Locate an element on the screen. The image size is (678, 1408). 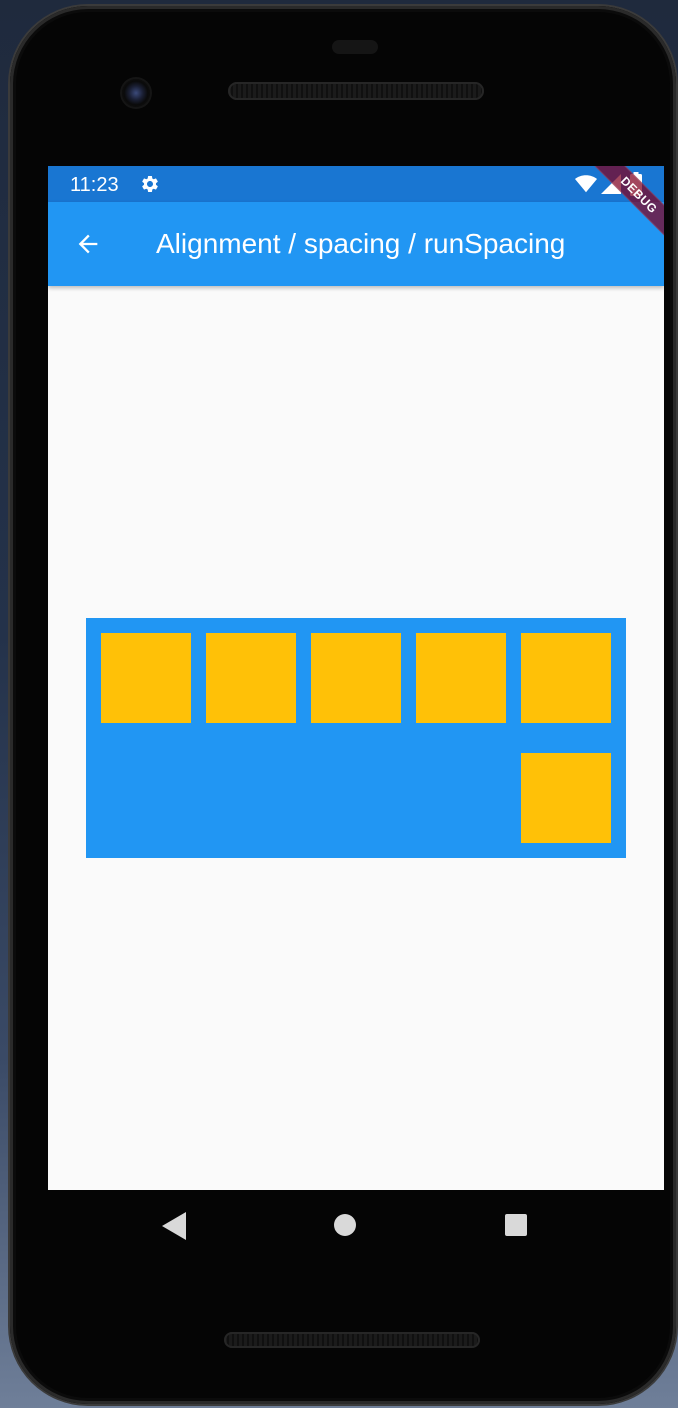
status-bar: 11:23 is located at coordinates (356, 184).